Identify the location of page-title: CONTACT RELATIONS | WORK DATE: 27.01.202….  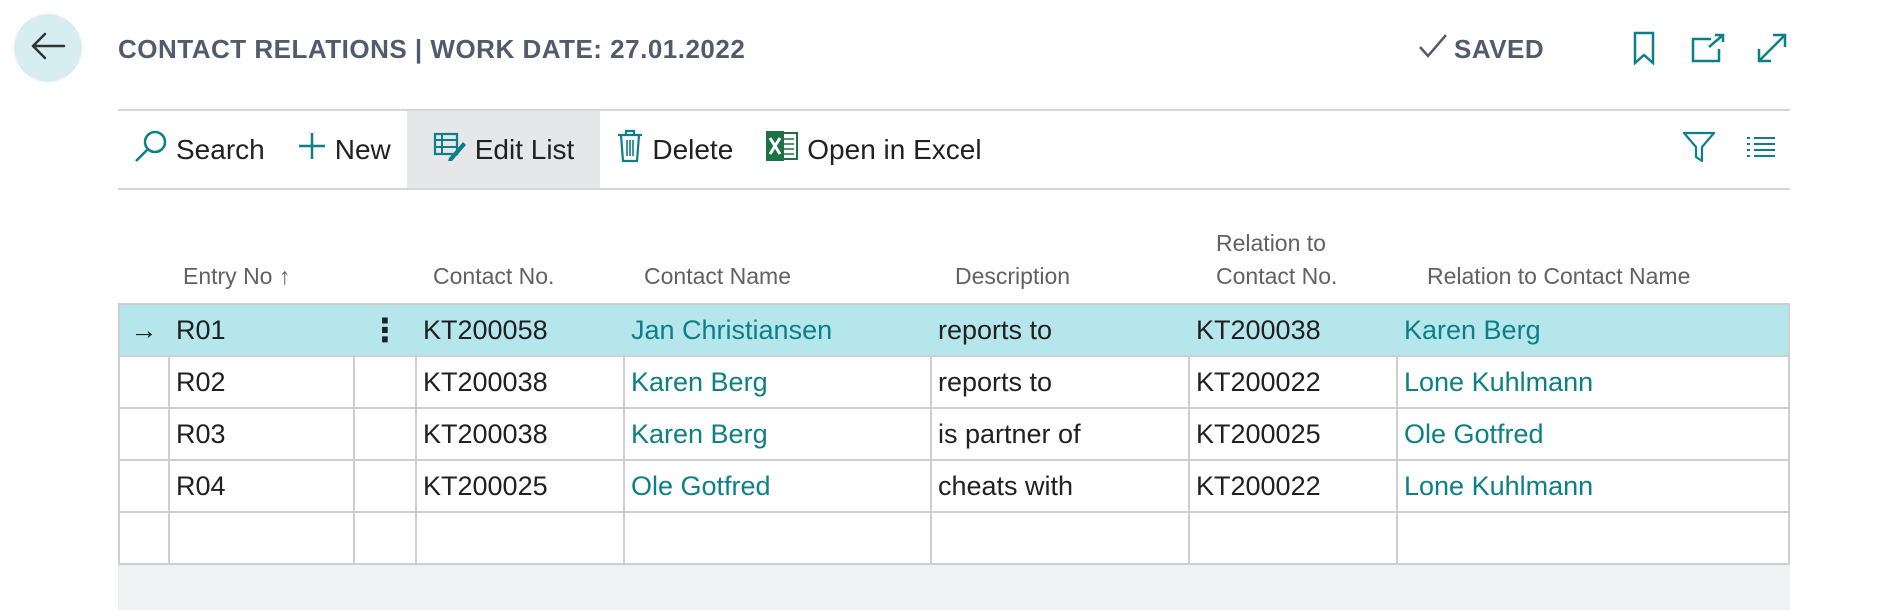
(432, 49).